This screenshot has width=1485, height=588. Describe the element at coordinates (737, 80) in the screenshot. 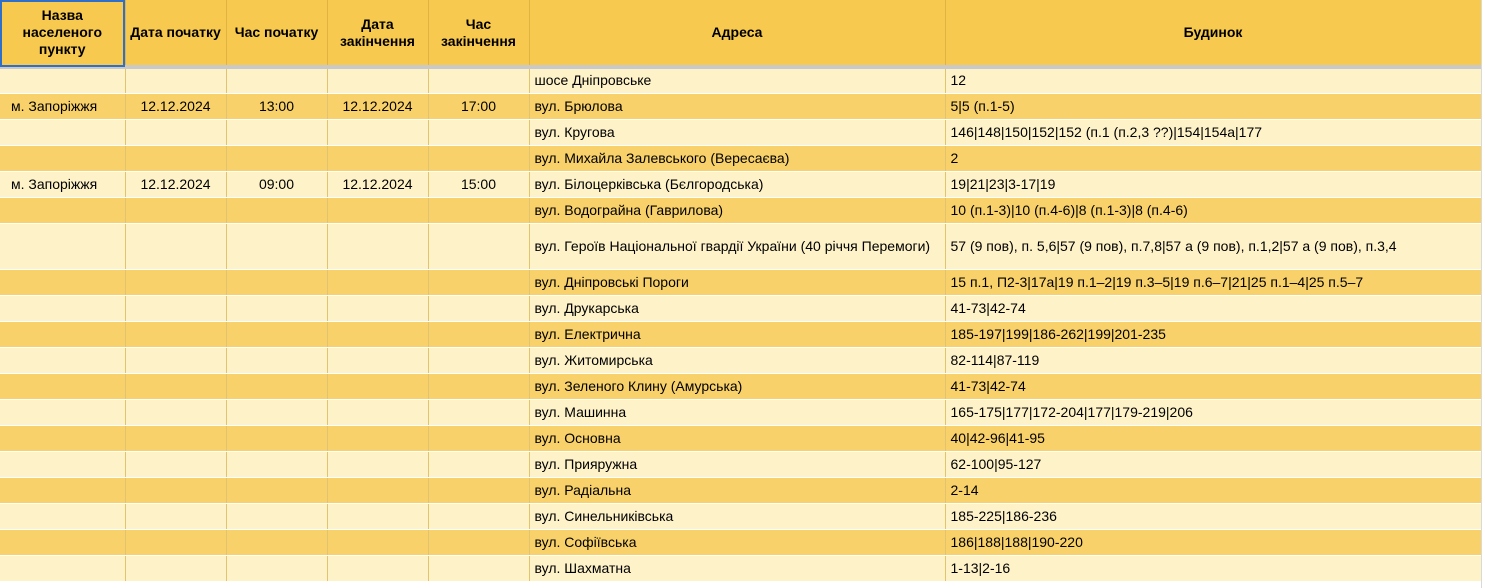

I see `cell-address: шосе Дніпровське` at that location.